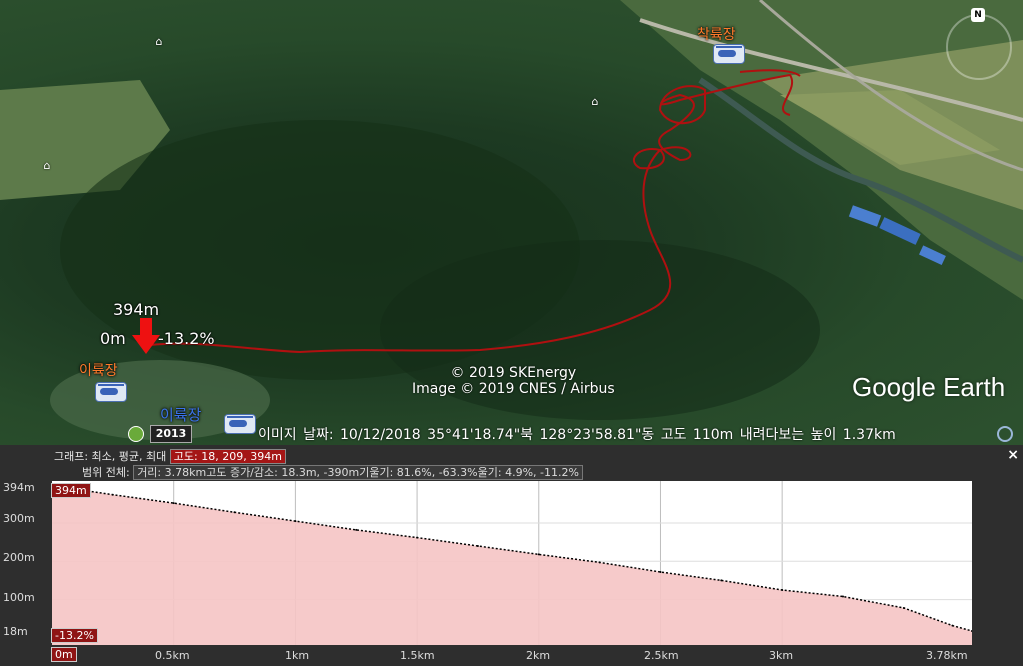 This screenshot has height=666, width=1023. Describe the element at coordinates (1013, 455) in the screenshot. I see `close-button: ×` at that location.